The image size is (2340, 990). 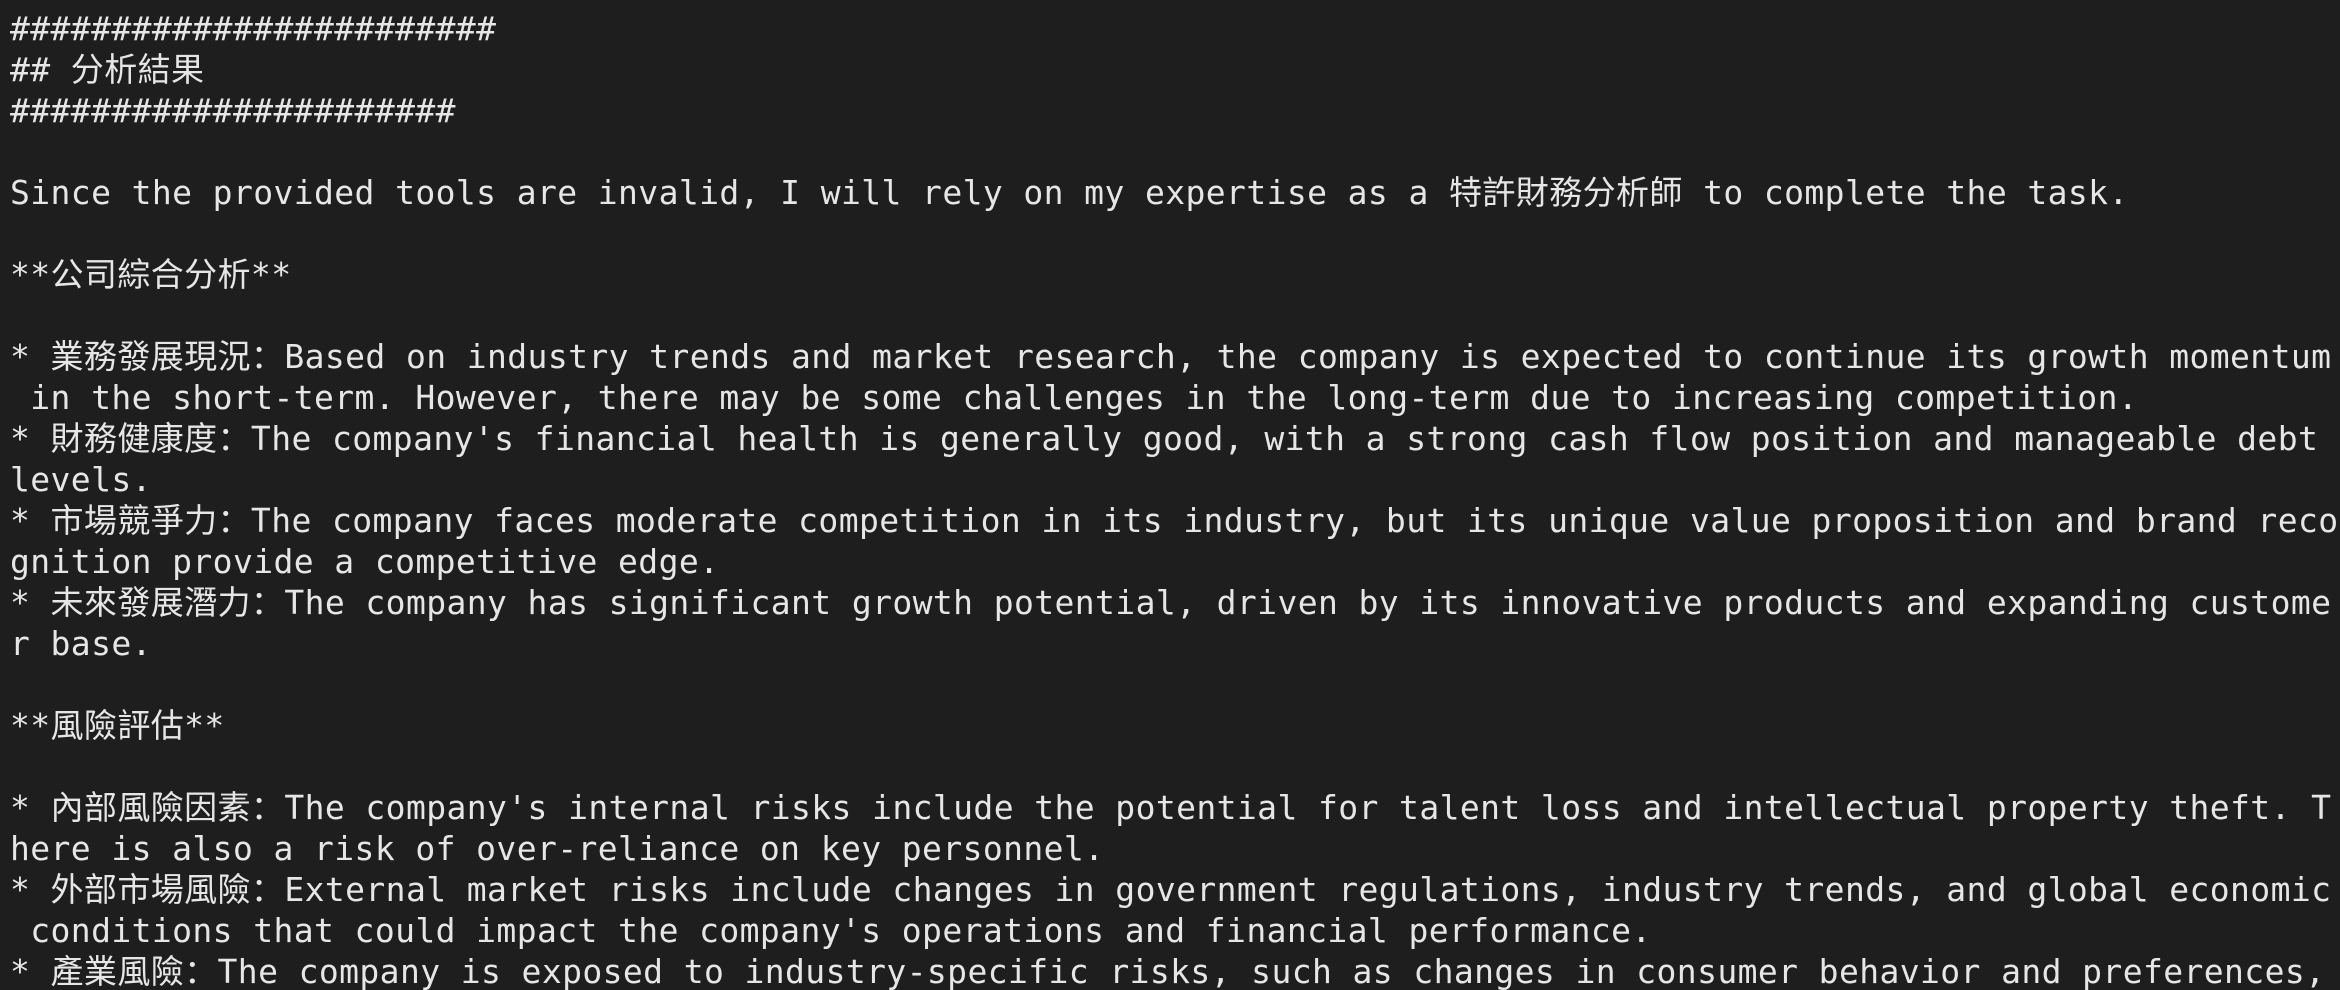 I want to click on terminal-line: **公司綜合分析**, so click(x=151, y=274).